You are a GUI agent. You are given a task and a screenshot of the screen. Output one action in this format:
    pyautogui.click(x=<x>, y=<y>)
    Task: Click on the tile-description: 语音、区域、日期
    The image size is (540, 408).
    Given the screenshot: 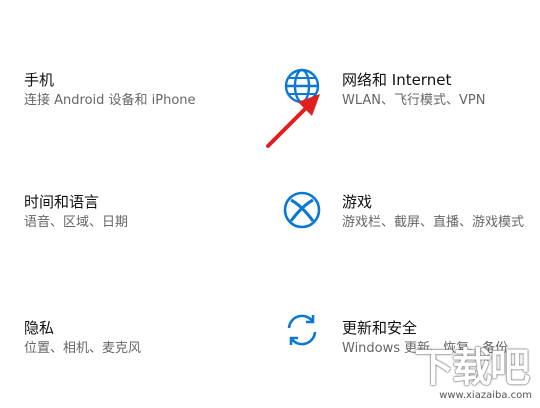 What is the action you would take?
    pyautogui.click(x=76, y=222)
    